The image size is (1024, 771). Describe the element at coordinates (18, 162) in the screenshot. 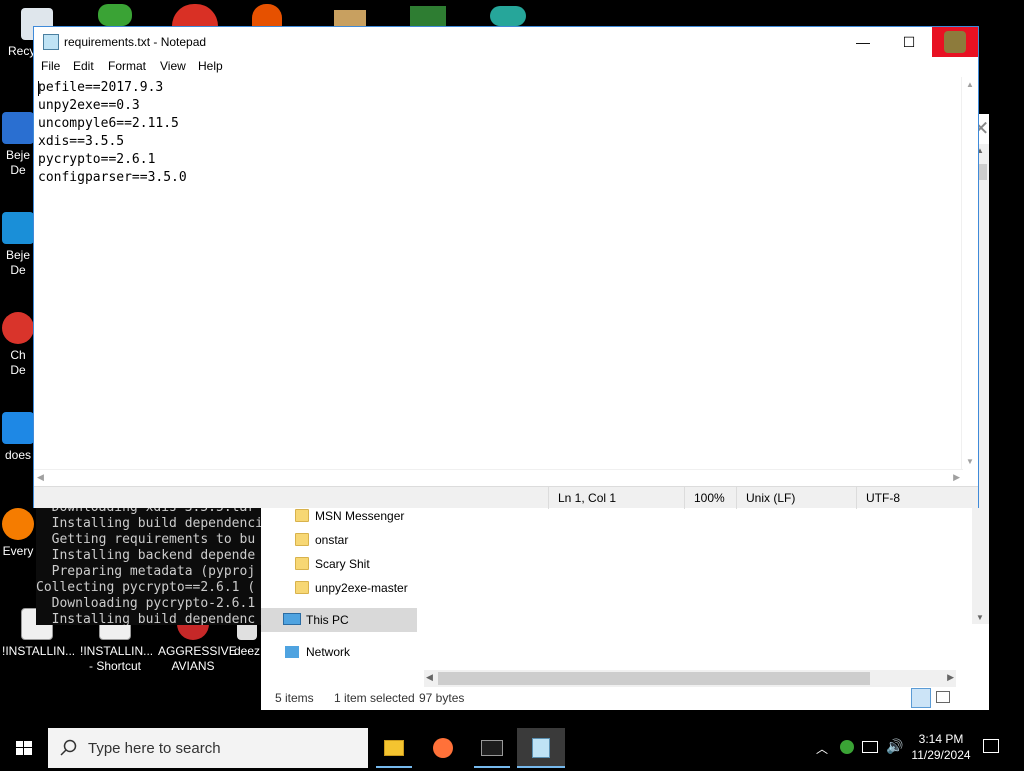

I see `desktop-icon-label: Beje De` at that location.